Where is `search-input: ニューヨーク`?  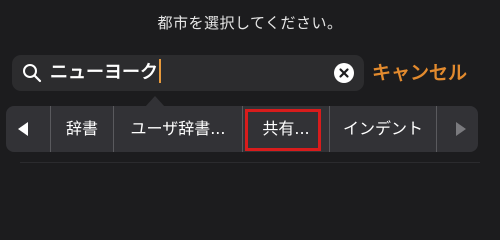
search-input: ニューヨーク is located at coordinates (105, 73).